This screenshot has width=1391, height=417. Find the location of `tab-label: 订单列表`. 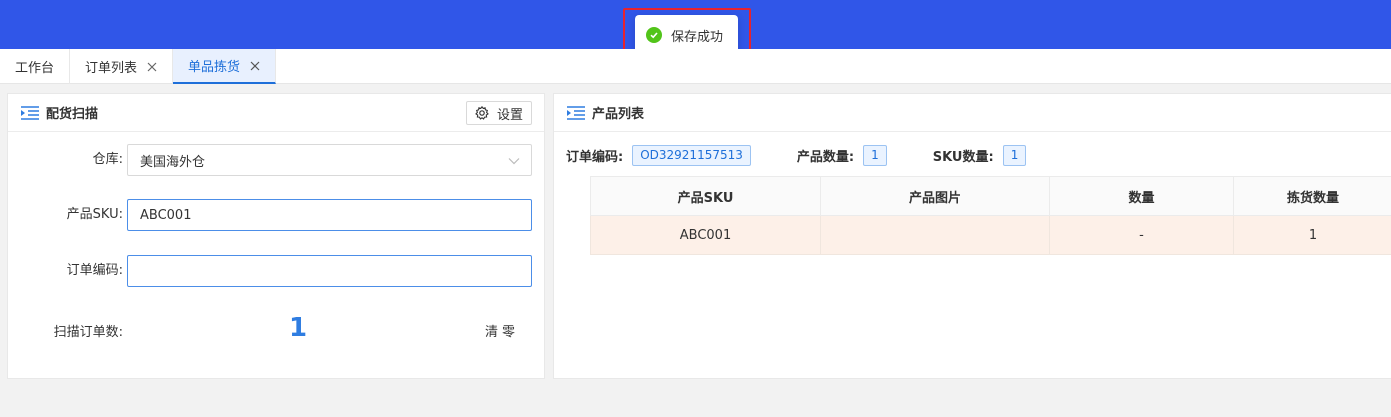

tab-label: 订单列表 is located at coordinates (111, 68).